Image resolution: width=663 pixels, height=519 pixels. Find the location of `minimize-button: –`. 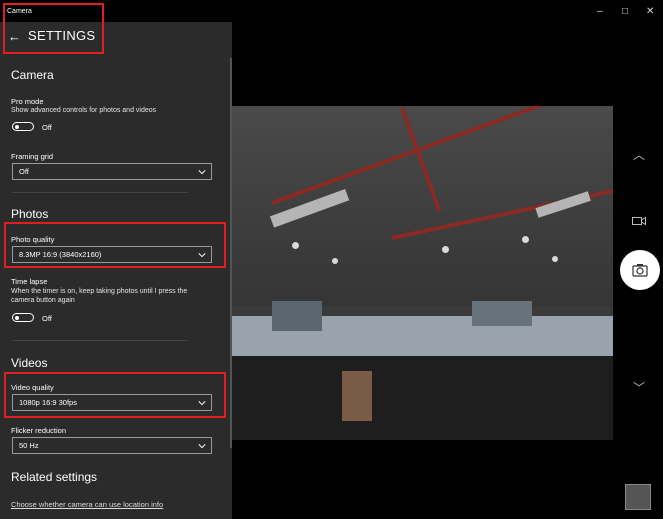

minimize-button: – is located at coordinates (600, 11).